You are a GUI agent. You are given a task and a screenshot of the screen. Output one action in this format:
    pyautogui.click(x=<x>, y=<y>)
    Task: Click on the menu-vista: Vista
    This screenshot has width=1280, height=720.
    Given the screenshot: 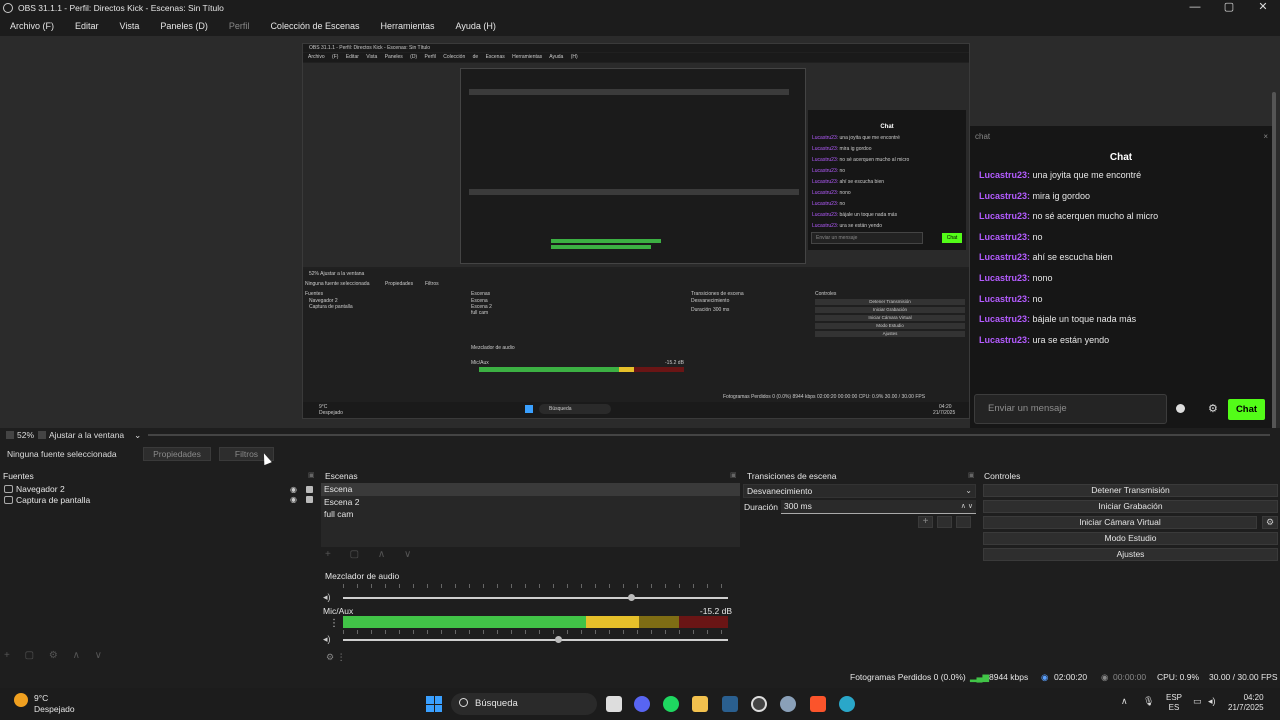 What is the action you would take?
    pyautogui.click(x=130, y=26)
    